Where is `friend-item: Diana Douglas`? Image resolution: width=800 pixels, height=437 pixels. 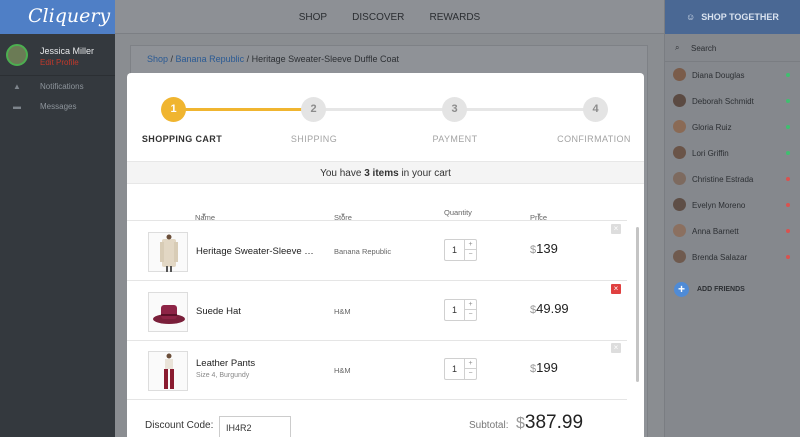
friend-item: Diana Douglas is located at coordinates (732, 75).